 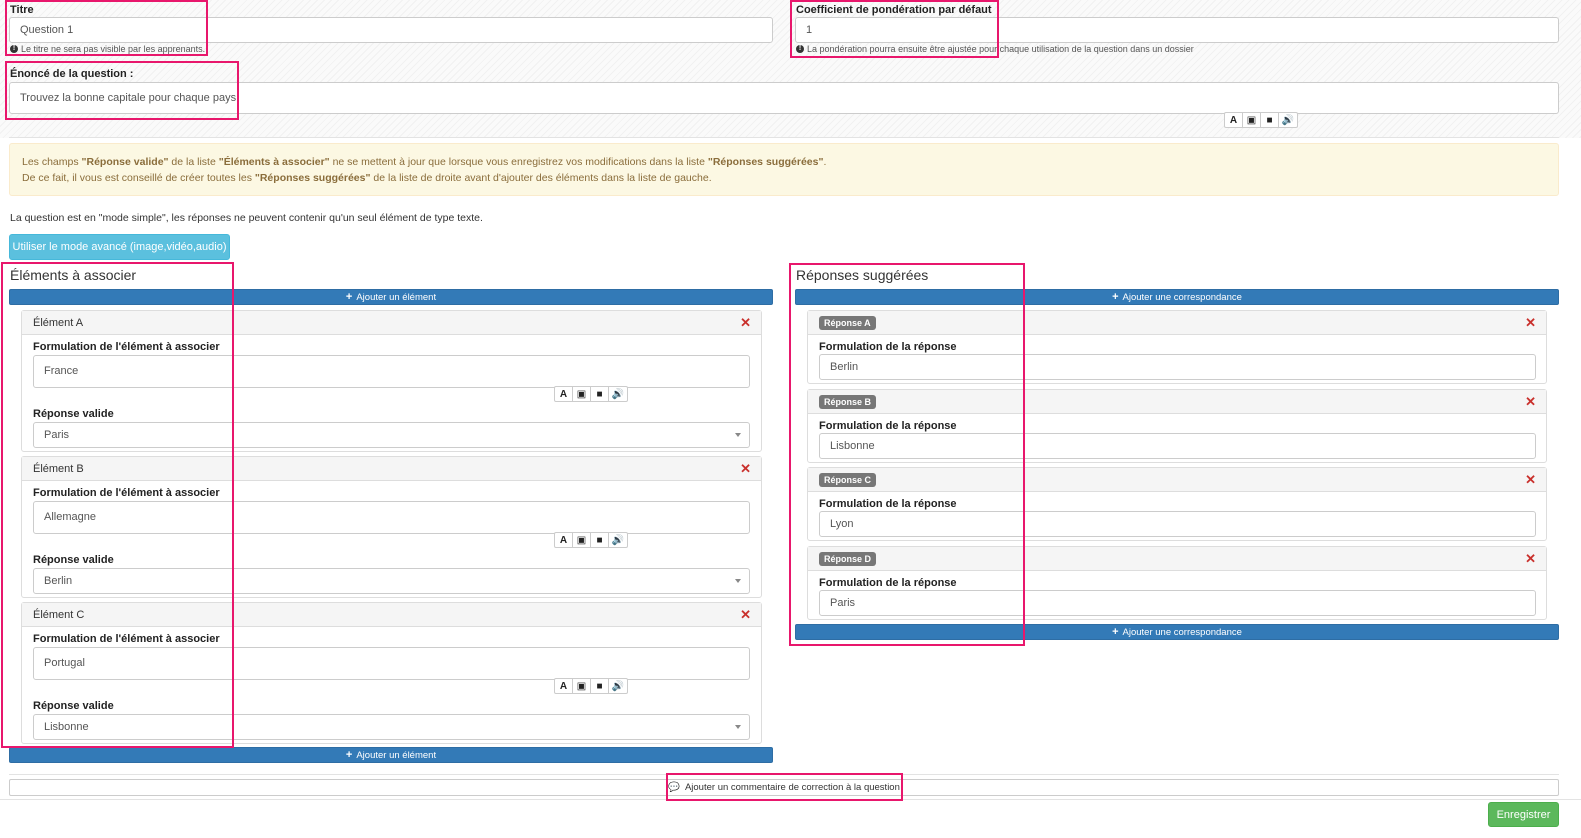 I want to click on left-heading: Éléments à associer, so click(x=73, y=275).